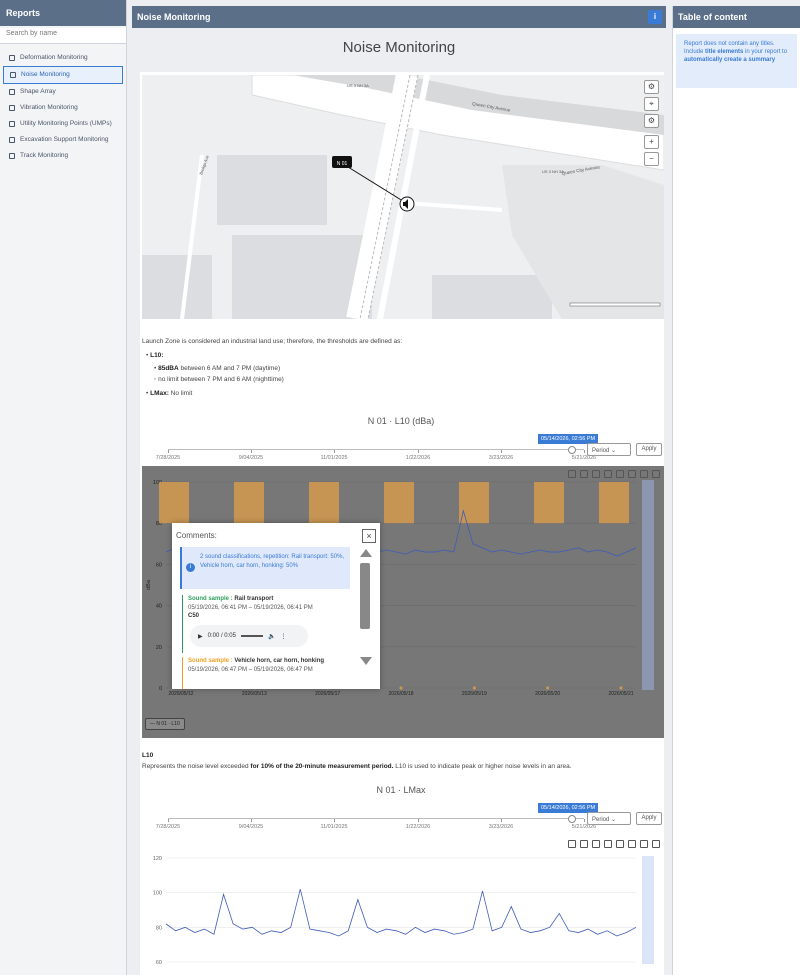  I want to click on more-options-icon: ⋮, so click(283, 636).